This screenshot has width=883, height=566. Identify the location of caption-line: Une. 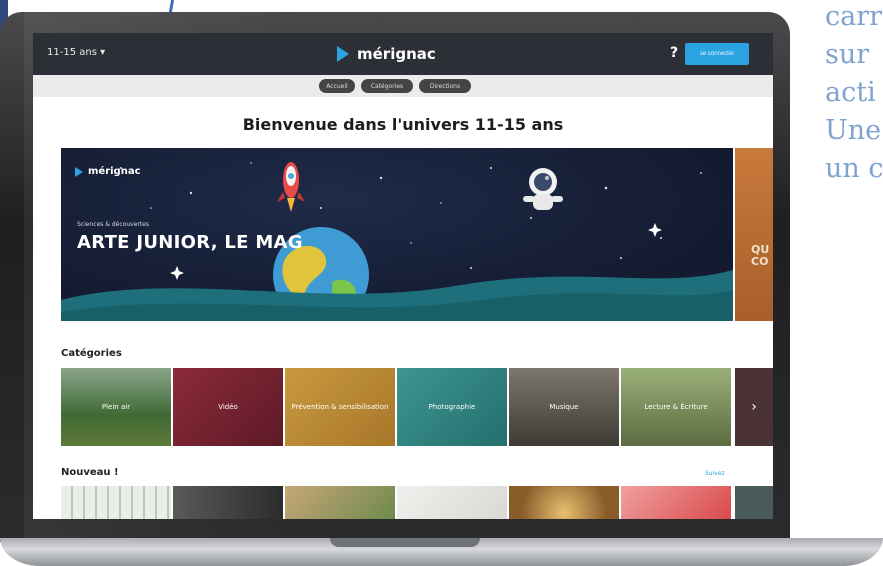
(853, 130).